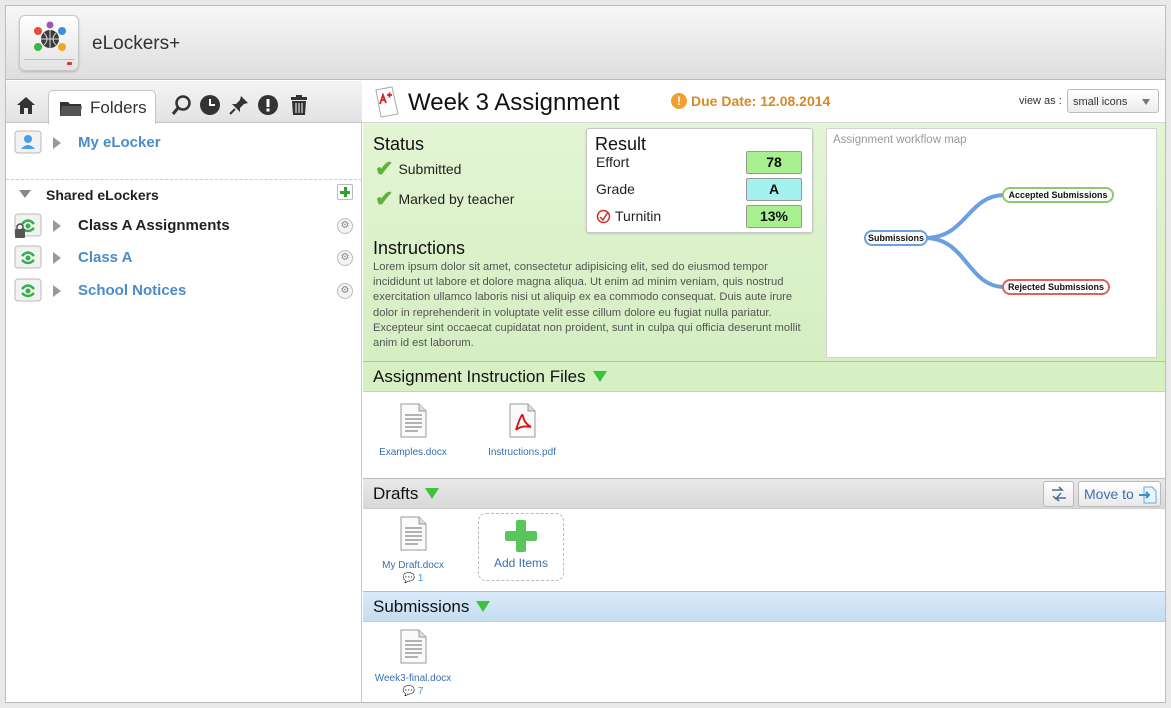 This screenshot has width=1171, height=708. I want to click on instructions-heading: Instructions, so click(419, 248).